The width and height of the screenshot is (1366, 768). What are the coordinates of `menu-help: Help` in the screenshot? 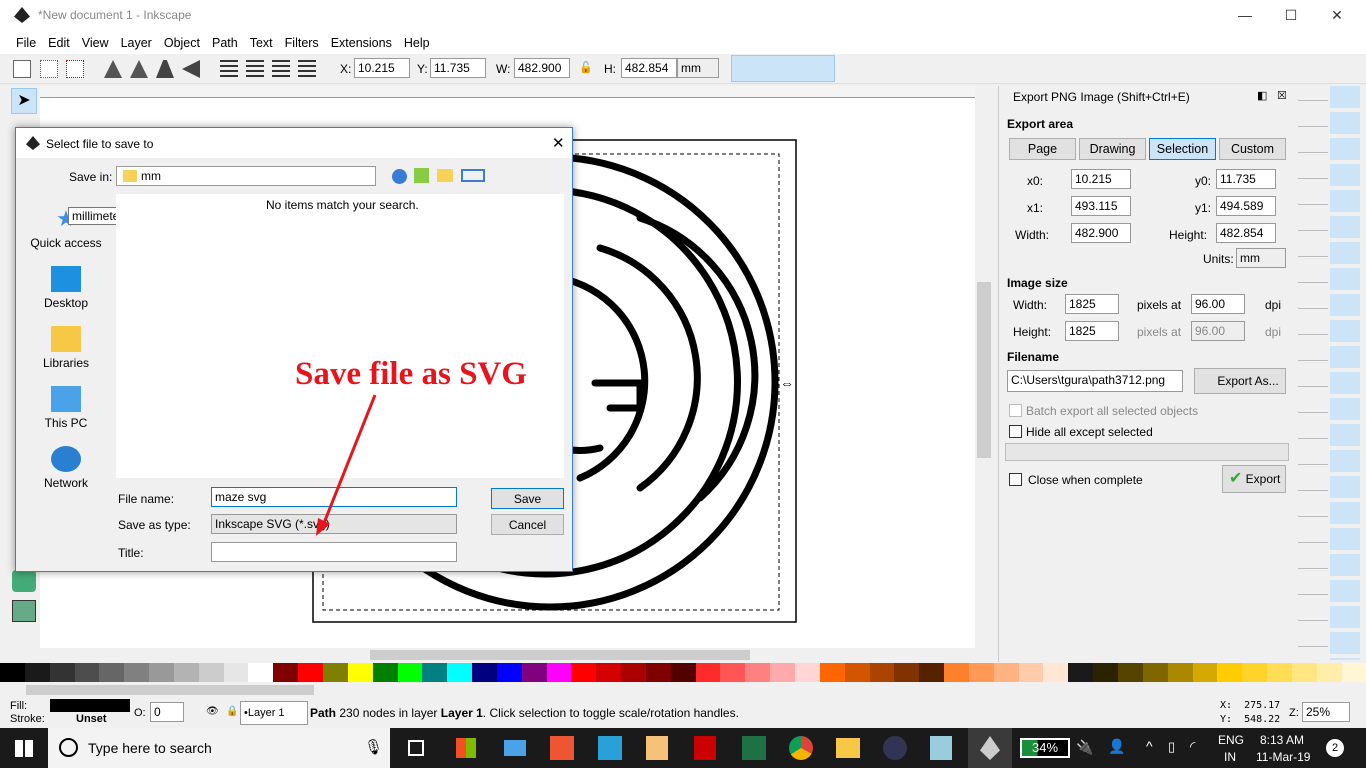 It's located at (417, 42).